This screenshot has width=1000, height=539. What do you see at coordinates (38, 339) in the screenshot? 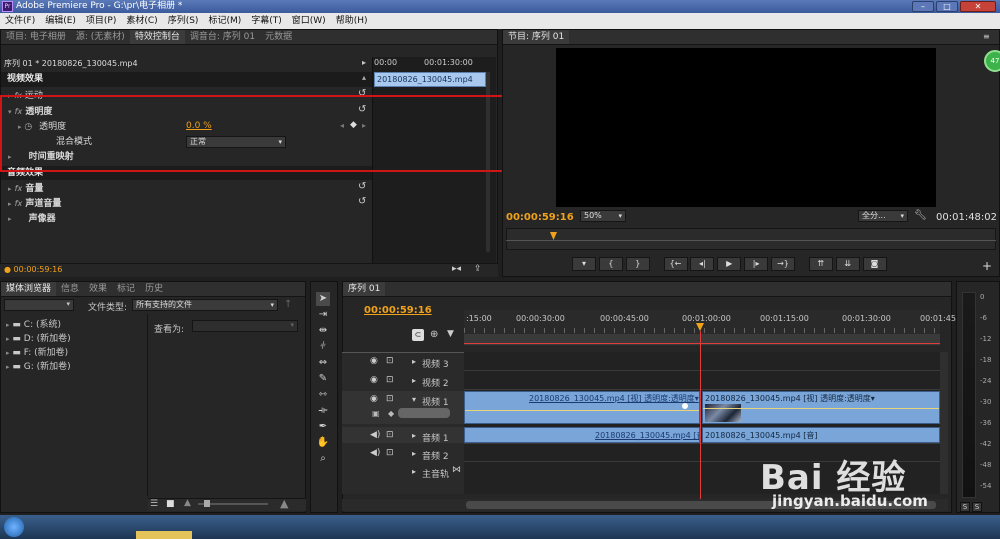
I see `drive-item-d: ▸ ▬ D: (新加卷)` at bounding box center [38, 339].